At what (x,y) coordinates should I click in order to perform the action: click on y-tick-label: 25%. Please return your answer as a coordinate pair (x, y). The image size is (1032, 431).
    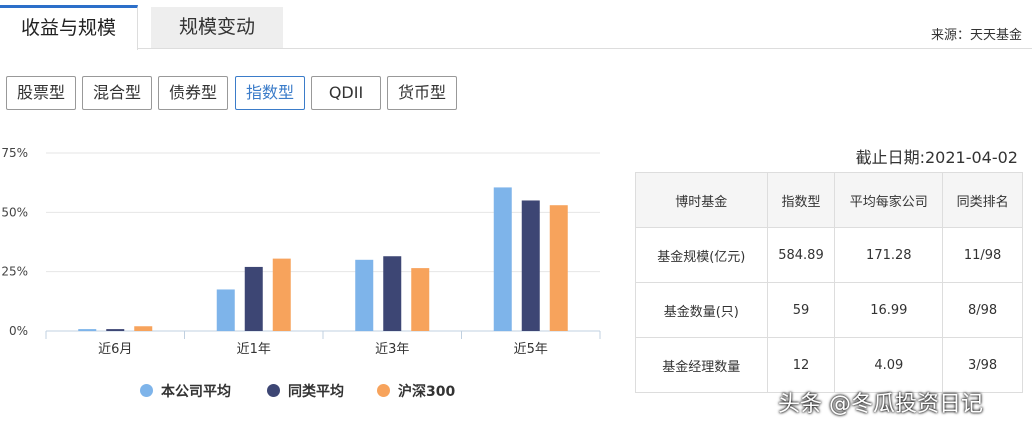
    Looking at the image, I should click on (14, 272).